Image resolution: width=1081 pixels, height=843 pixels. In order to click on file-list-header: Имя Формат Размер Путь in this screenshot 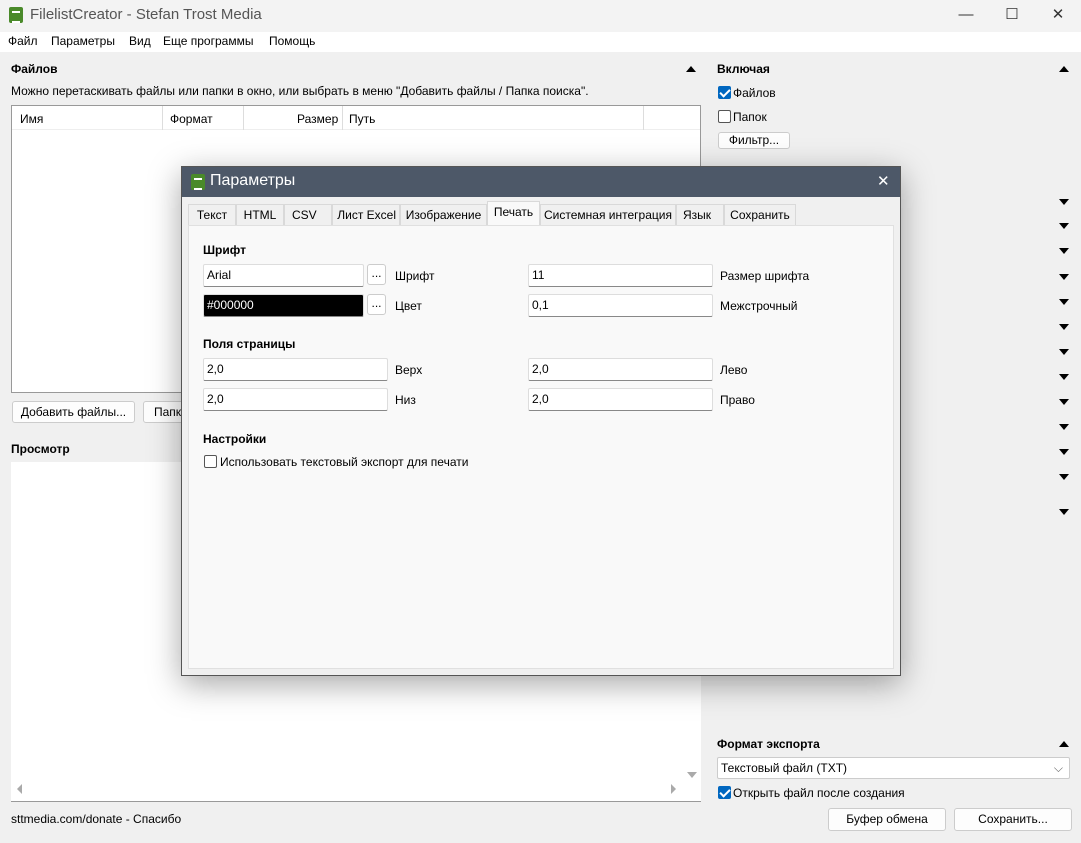, I will do `click(356, 118)`.